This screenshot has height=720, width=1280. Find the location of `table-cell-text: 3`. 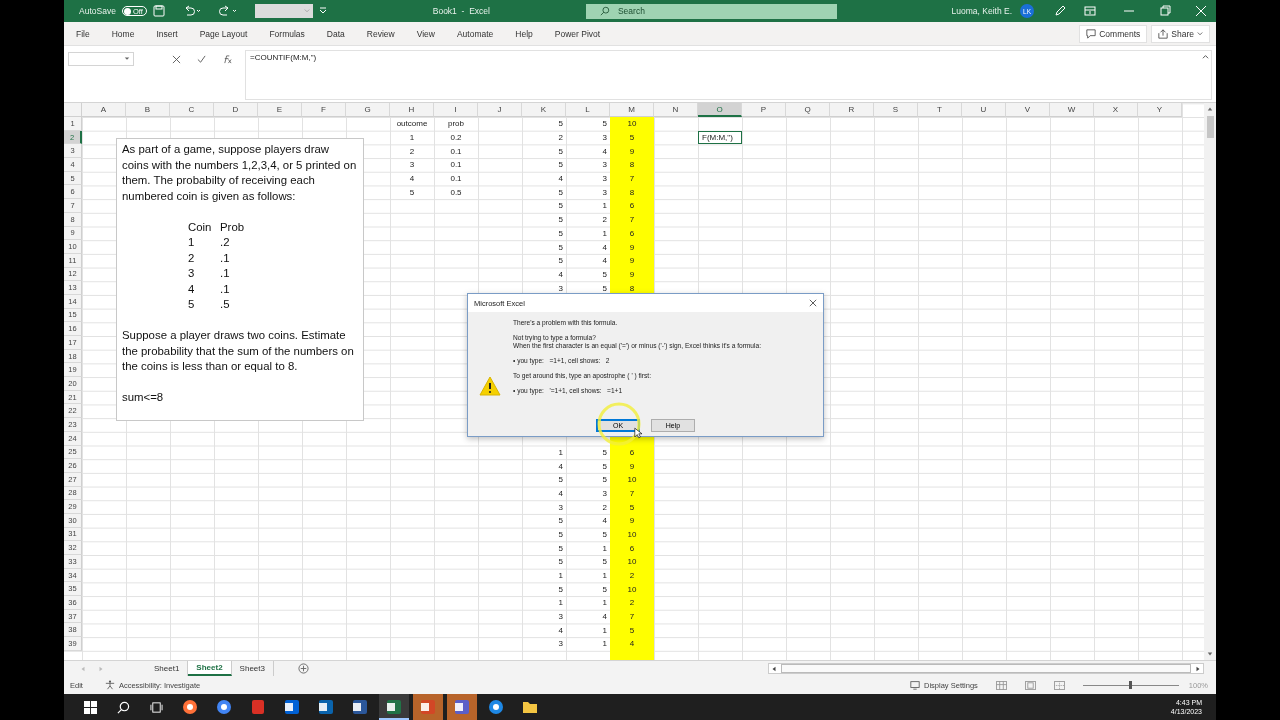

table-cell-text: 3 is located at coordinates (412, 165).